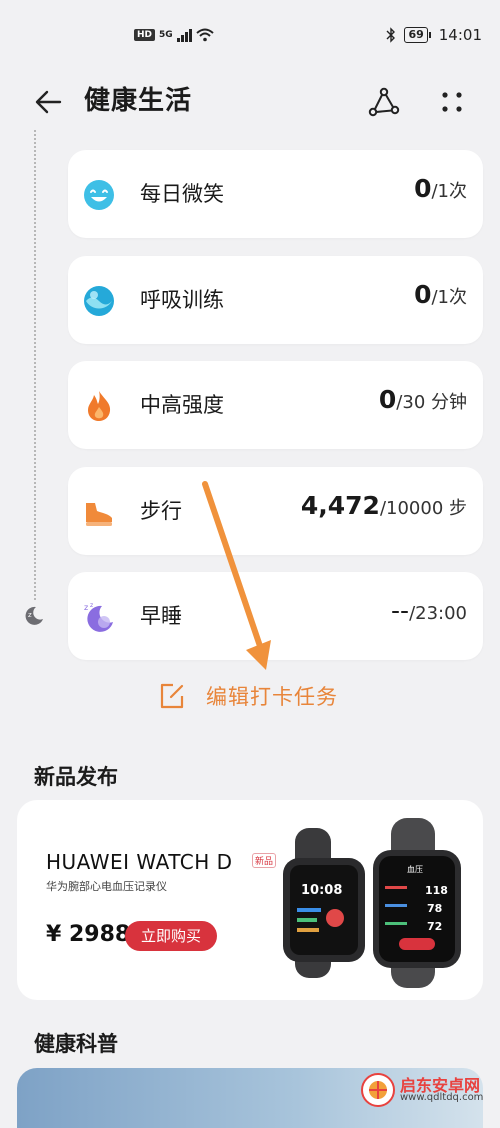  Describe the element at coordinates (372, 903) in the screenshot. I see `watch-image: 10:08 血压 118 78 72` at that location.